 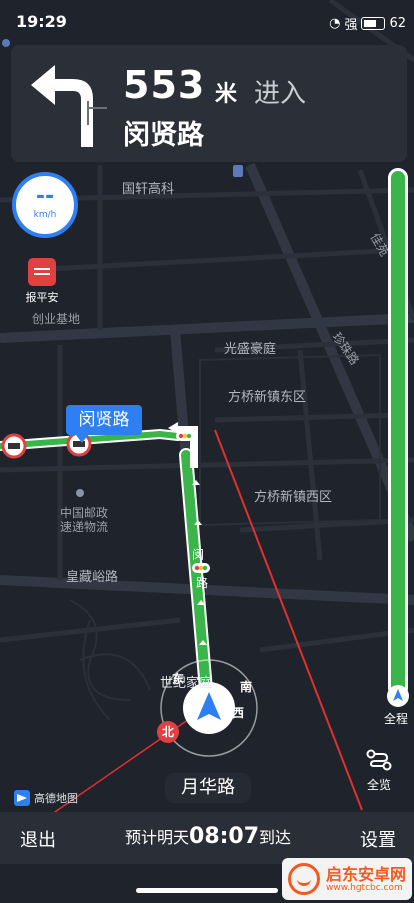 What do you see at coordinates (209, 103) in the screenshot?
I see `guidance-card: 553 米 进入 闵贤路` at bounding box center [209, 103].